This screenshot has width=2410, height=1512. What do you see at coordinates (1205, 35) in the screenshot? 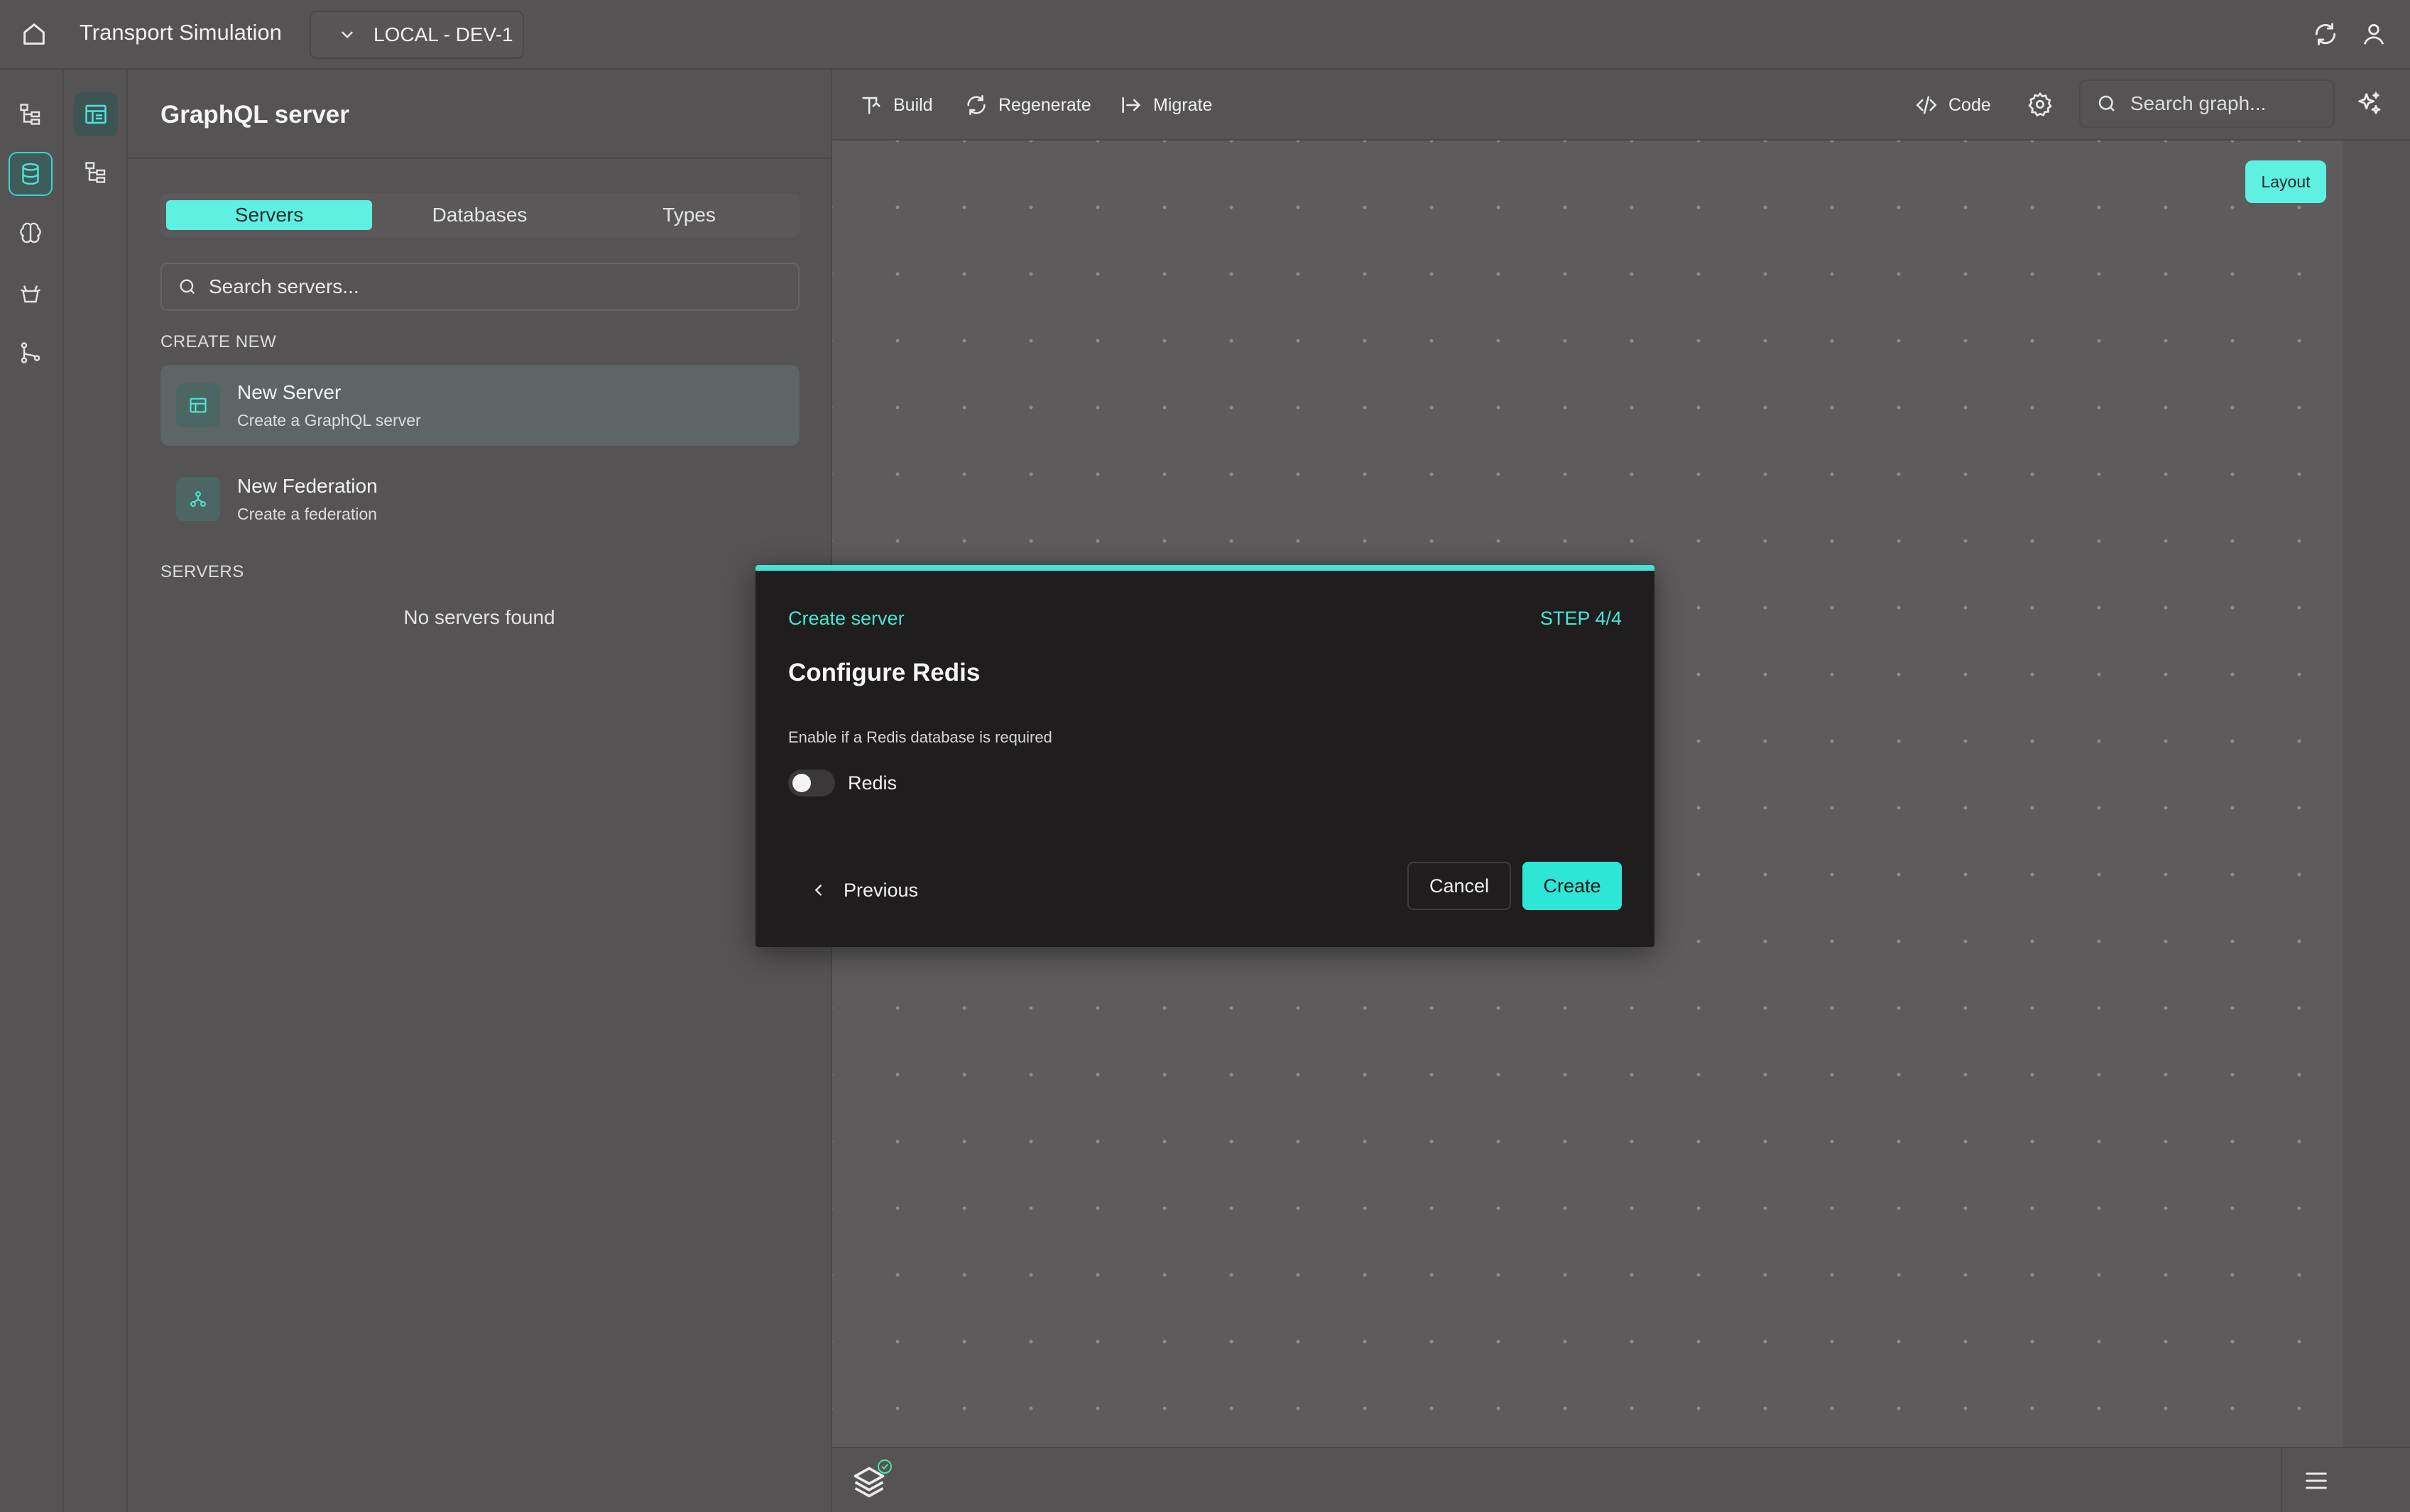
I see `top-bar: Transport Simulation LOCAL - DEV-1` at bounding box center [1205, 35].